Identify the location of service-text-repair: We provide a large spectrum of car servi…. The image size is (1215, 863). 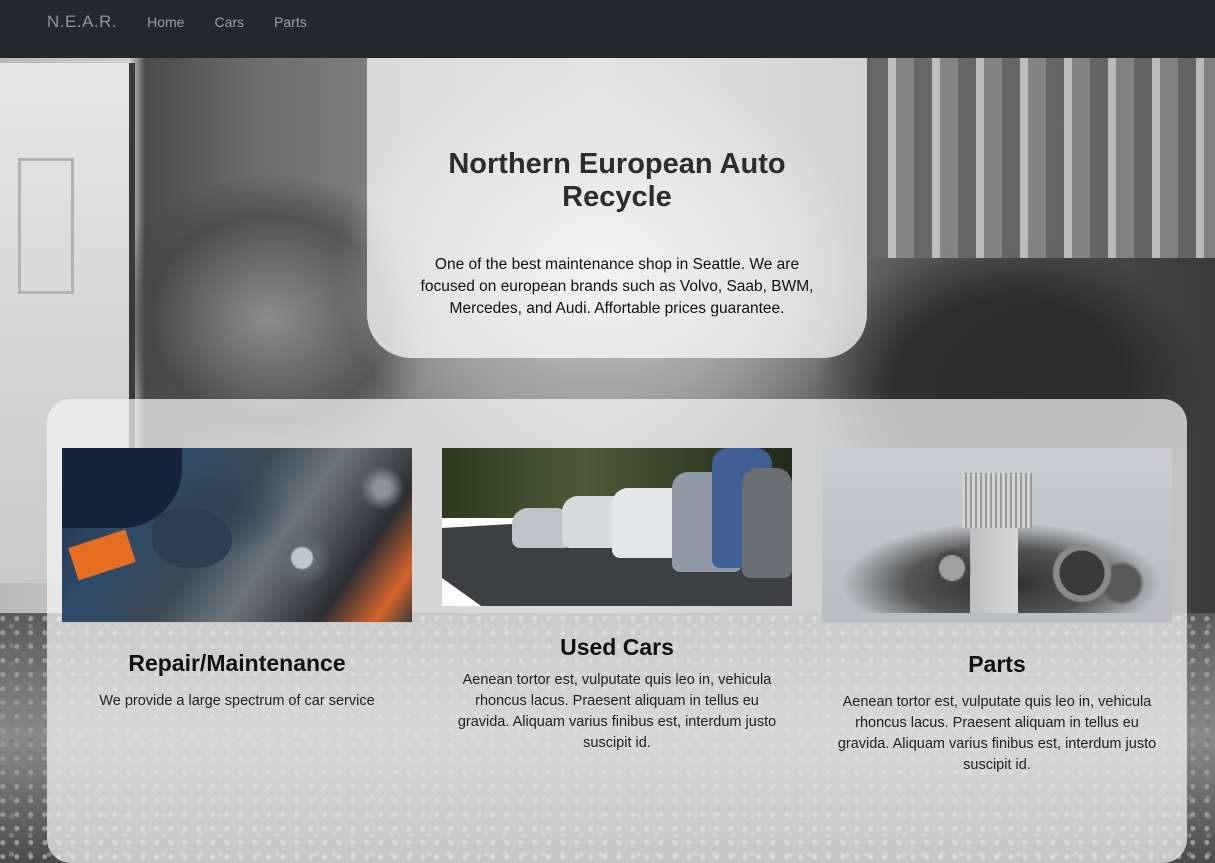
(237, 701).